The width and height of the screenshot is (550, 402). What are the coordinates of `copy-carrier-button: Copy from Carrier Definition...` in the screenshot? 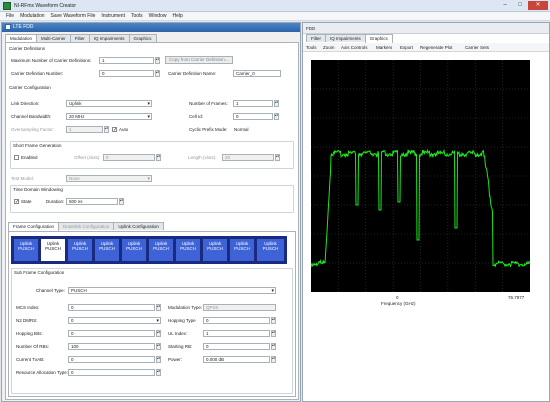 It's located at (199, 60).